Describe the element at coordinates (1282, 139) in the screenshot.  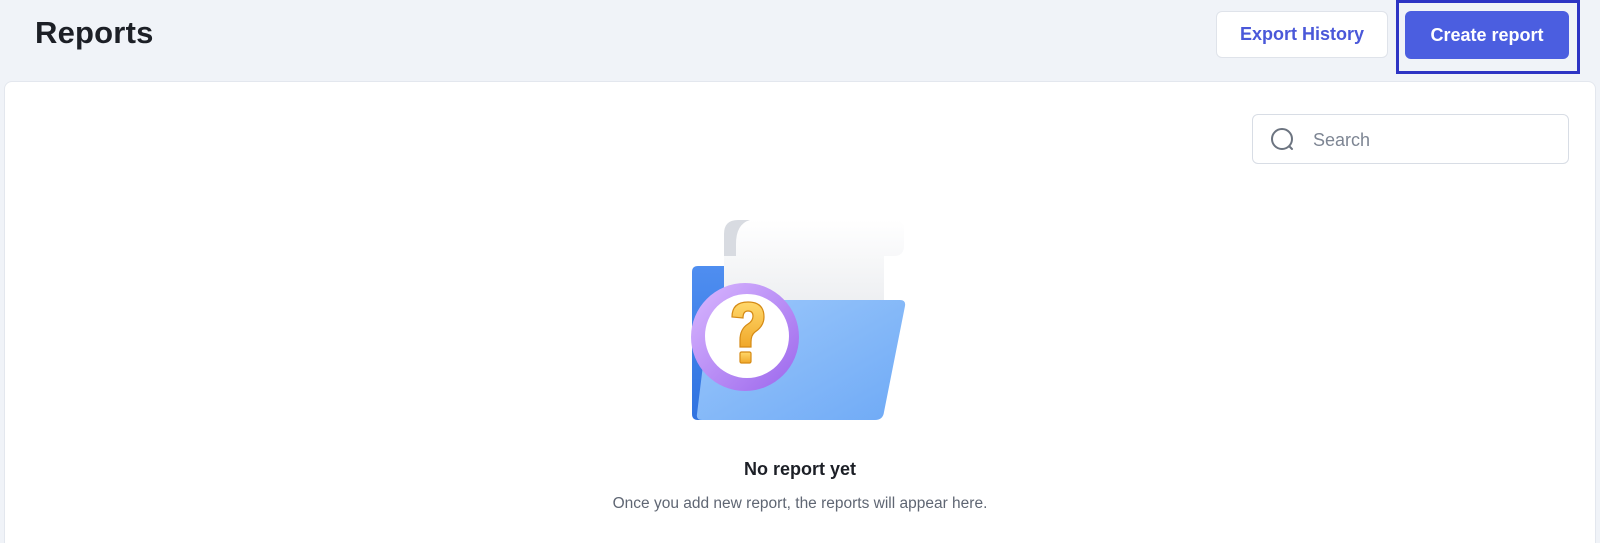
I see `search-icon` at that location.